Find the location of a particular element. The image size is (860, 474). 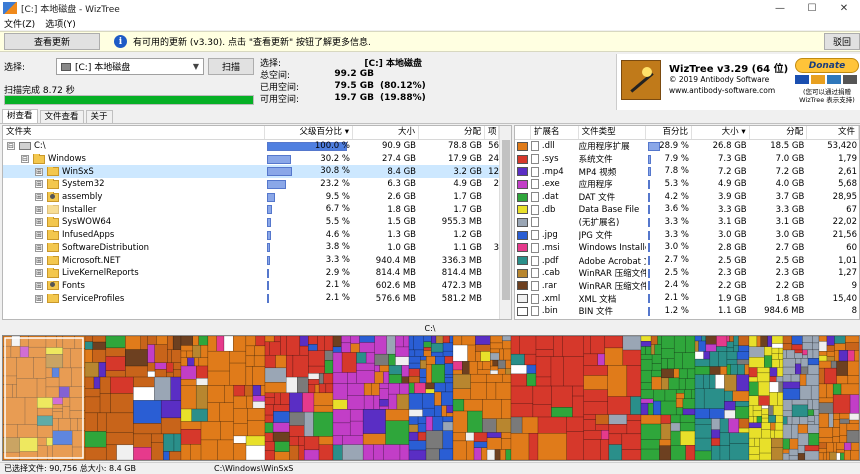

menu-file: 文件(Z) is located at coordinates (20, 23).